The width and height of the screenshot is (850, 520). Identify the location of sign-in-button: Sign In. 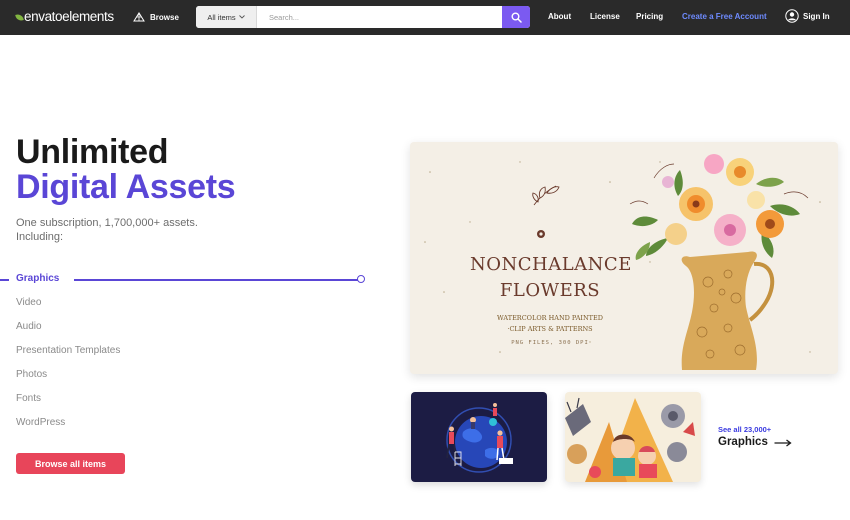
(807, 16).